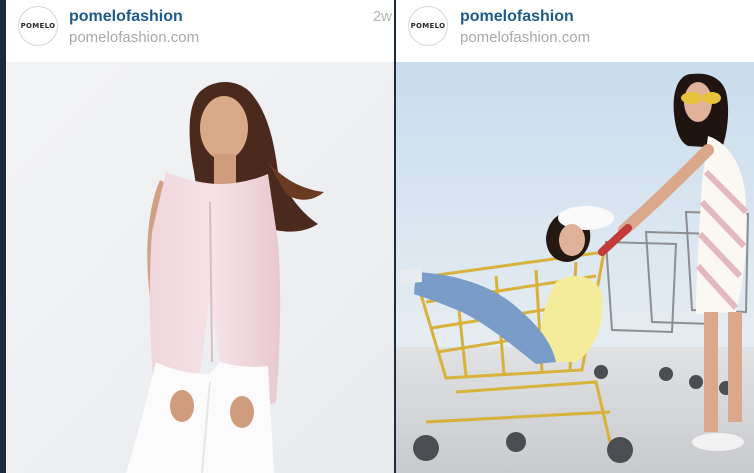 The width and height of the screenshot is (754, 473). I want to click on post-header: POMELO pomelofashion pomelofashion.com, so click(575, 31).